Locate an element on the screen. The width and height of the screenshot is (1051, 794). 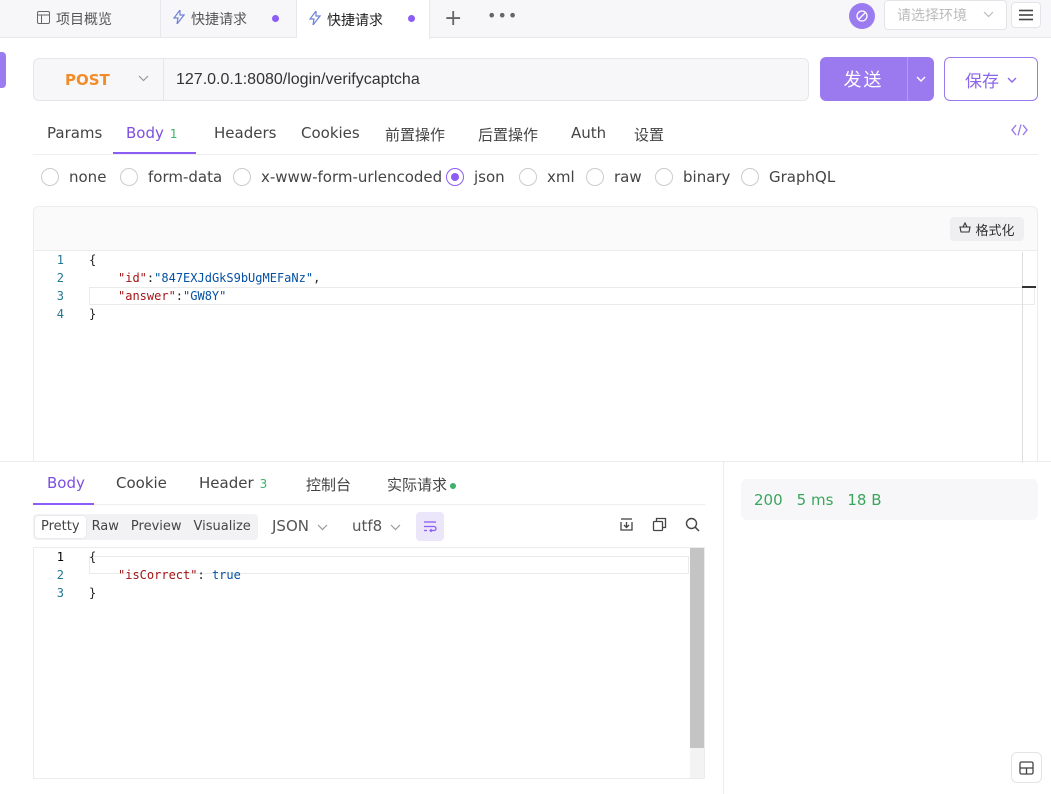
line-number: 1 is located at coordinates (60, 557).